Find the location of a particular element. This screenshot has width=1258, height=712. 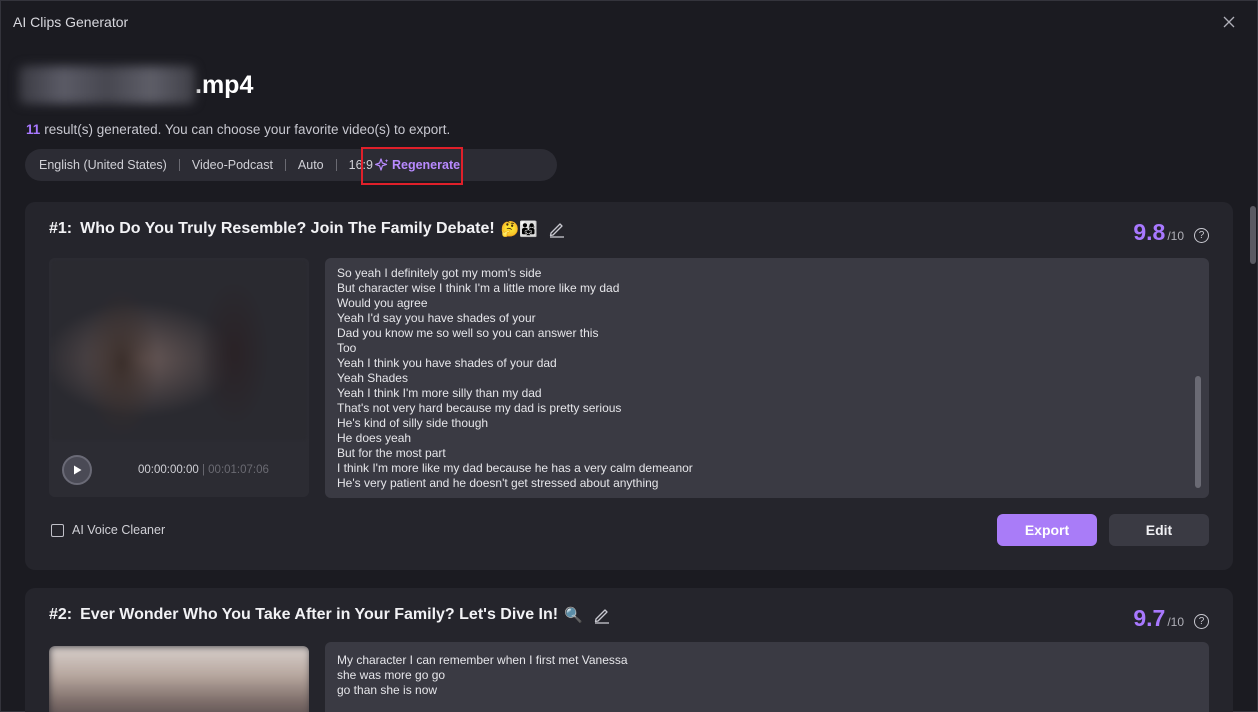

export-button: Export is located at coordinates (1047, 530).